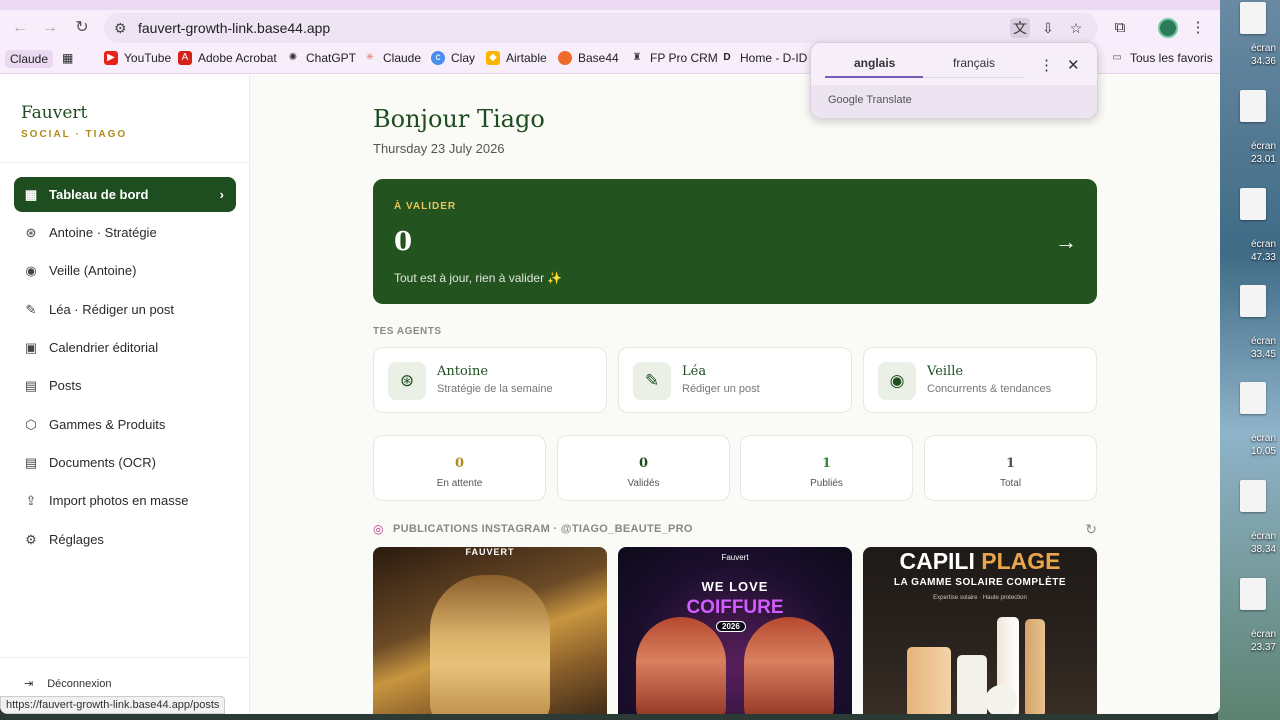 The image size is (1280, 720). I want to click on divider, so click(125, 657).